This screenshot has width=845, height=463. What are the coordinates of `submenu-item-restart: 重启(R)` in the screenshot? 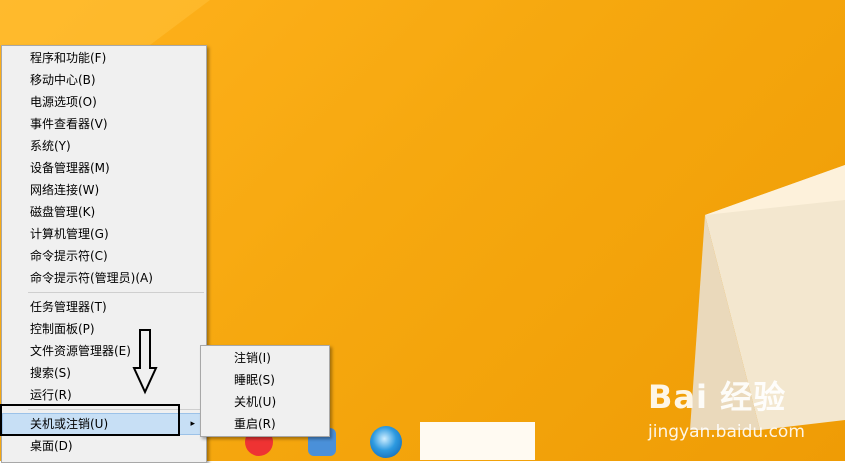 It's located at (265, 424).